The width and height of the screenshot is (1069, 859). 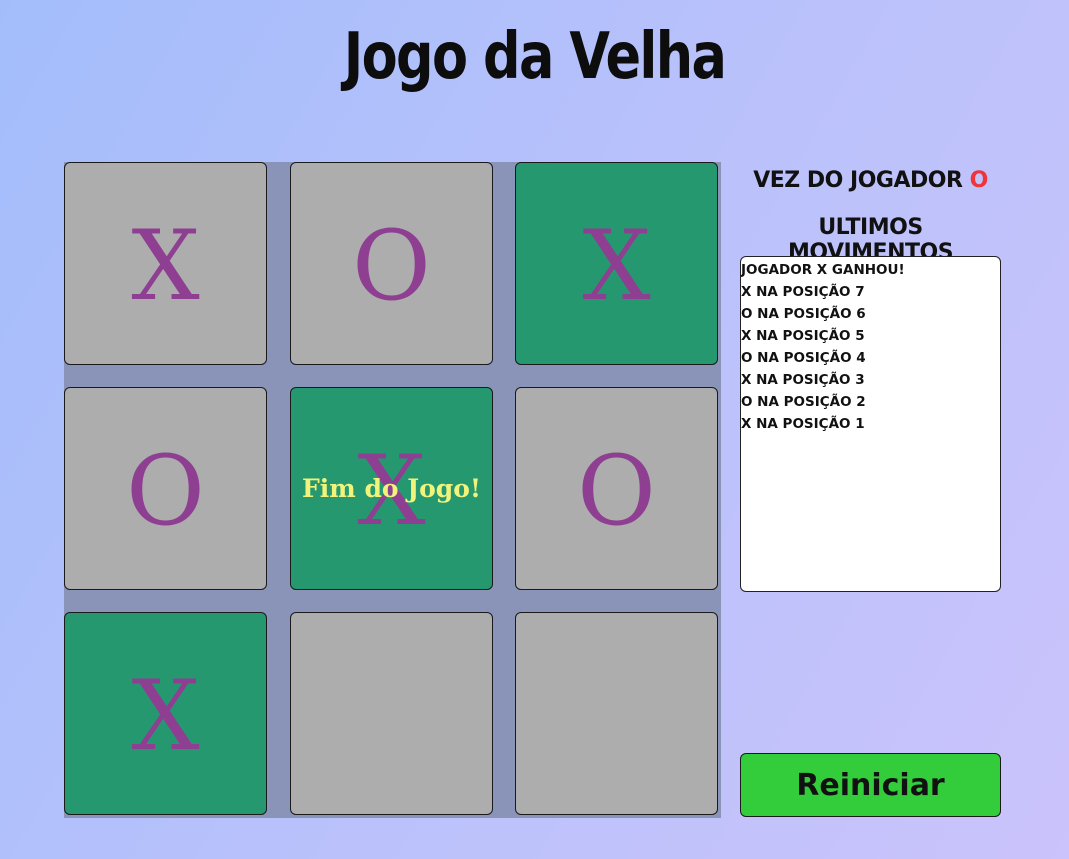 I want to click on board-cell-6: O, so click(x=616, y=488).